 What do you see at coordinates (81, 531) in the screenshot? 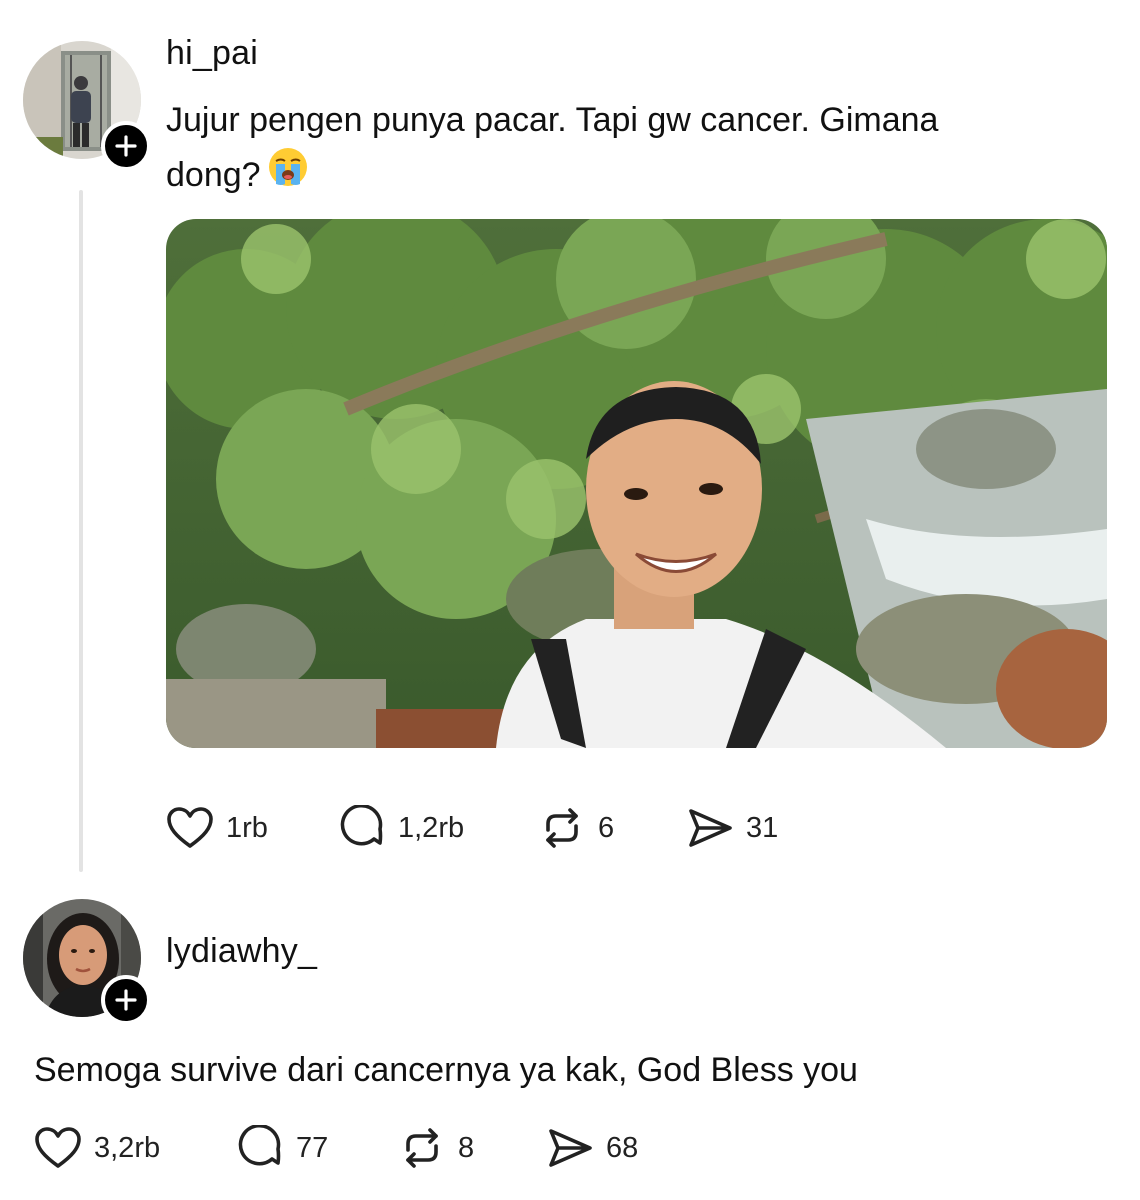
I see `thread-connector-line` at bounding box center [81, 531].